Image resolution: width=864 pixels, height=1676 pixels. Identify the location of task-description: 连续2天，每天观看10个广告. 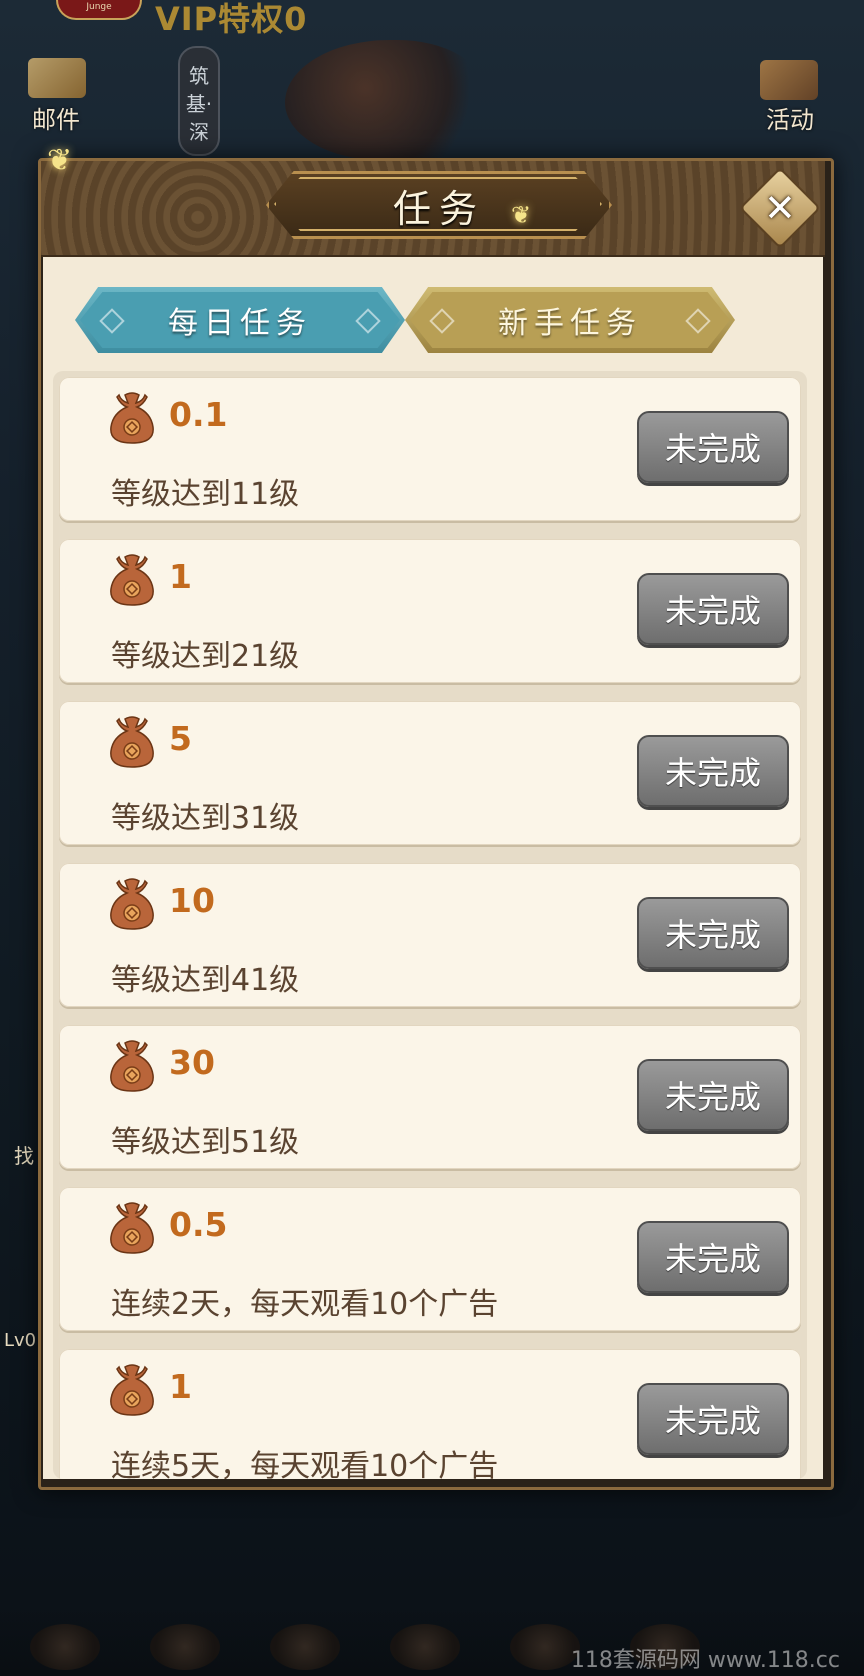
(305, 1304).